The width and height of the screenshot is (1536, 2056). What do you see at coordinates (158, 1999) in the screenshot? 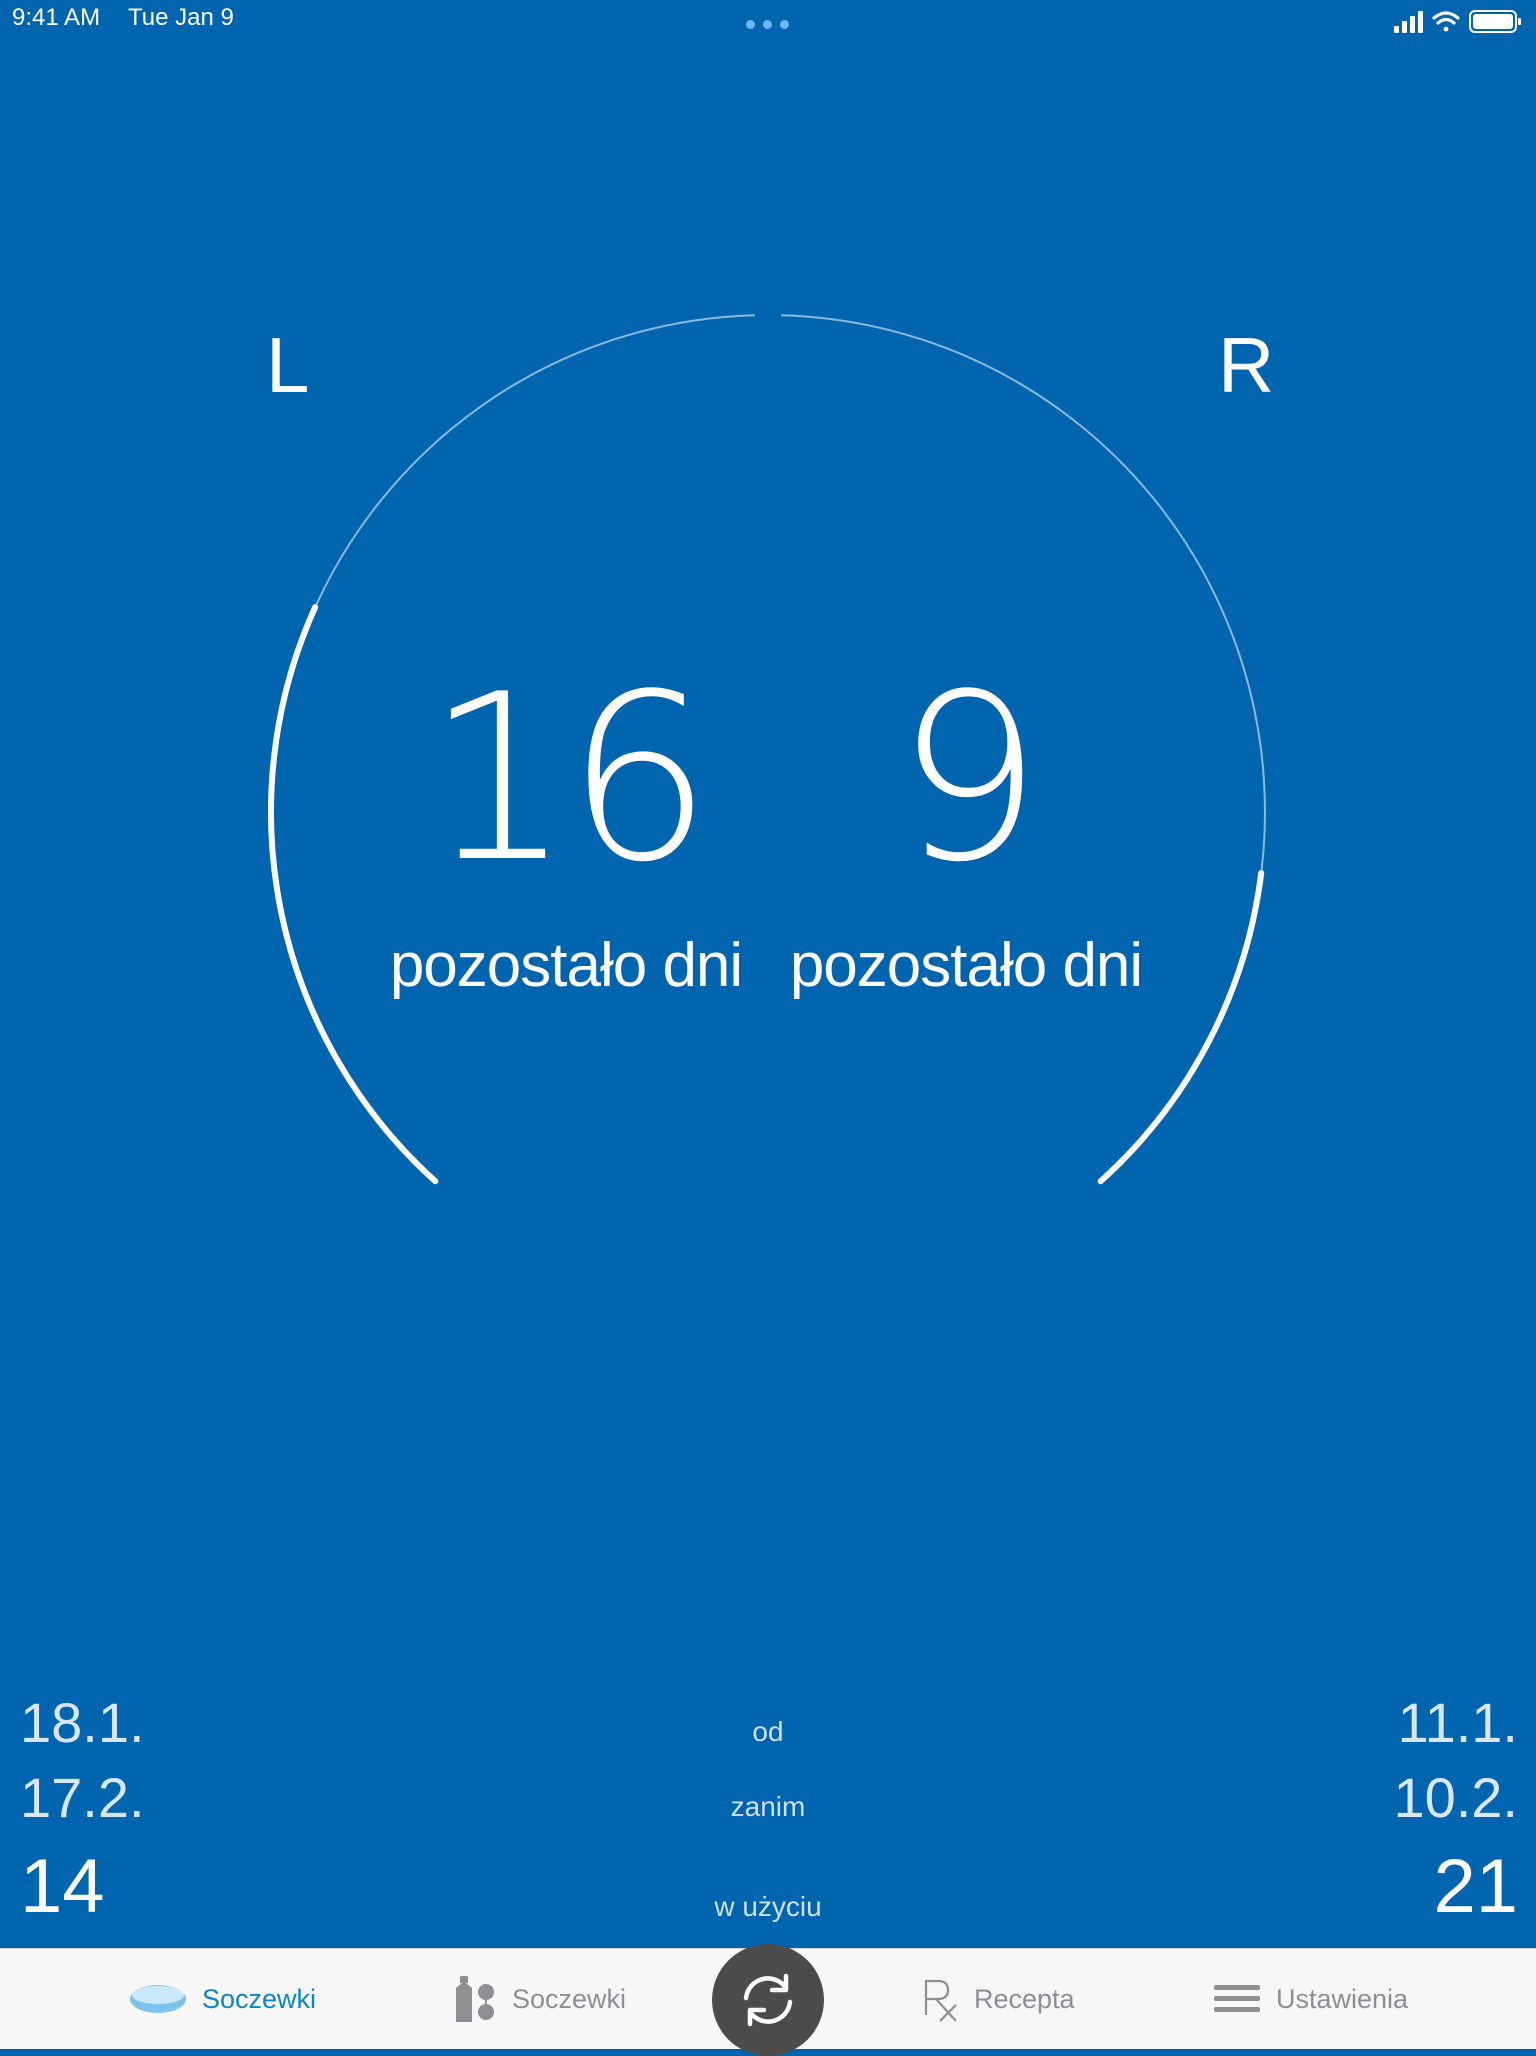
I see `contact-lens-icon` at bounding box center [158, 1999].